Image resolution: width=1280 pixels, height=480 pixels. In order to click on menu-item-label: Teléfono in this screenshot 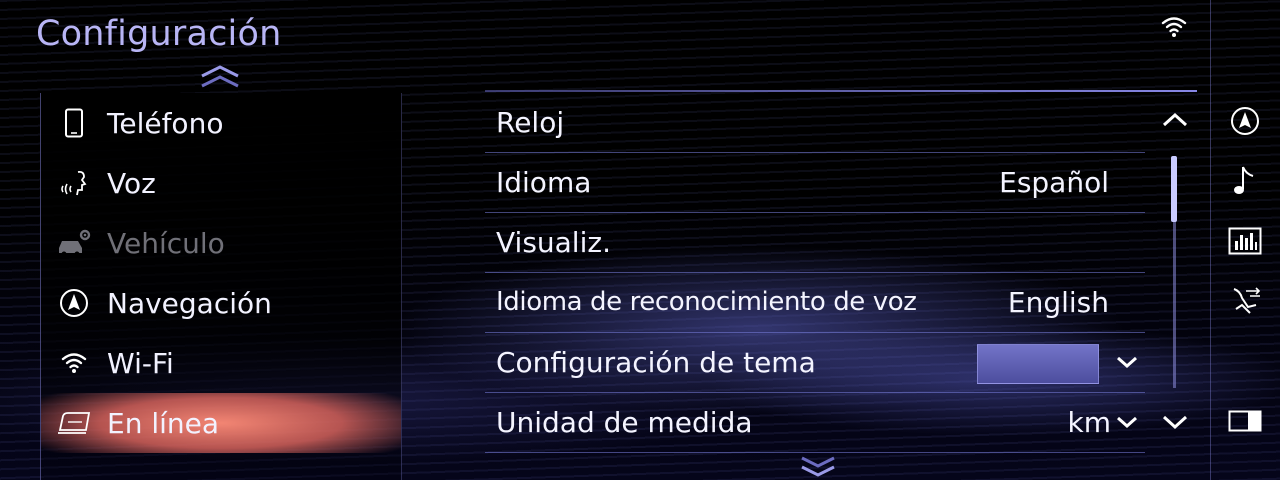, I will do `click(165, 123)`.